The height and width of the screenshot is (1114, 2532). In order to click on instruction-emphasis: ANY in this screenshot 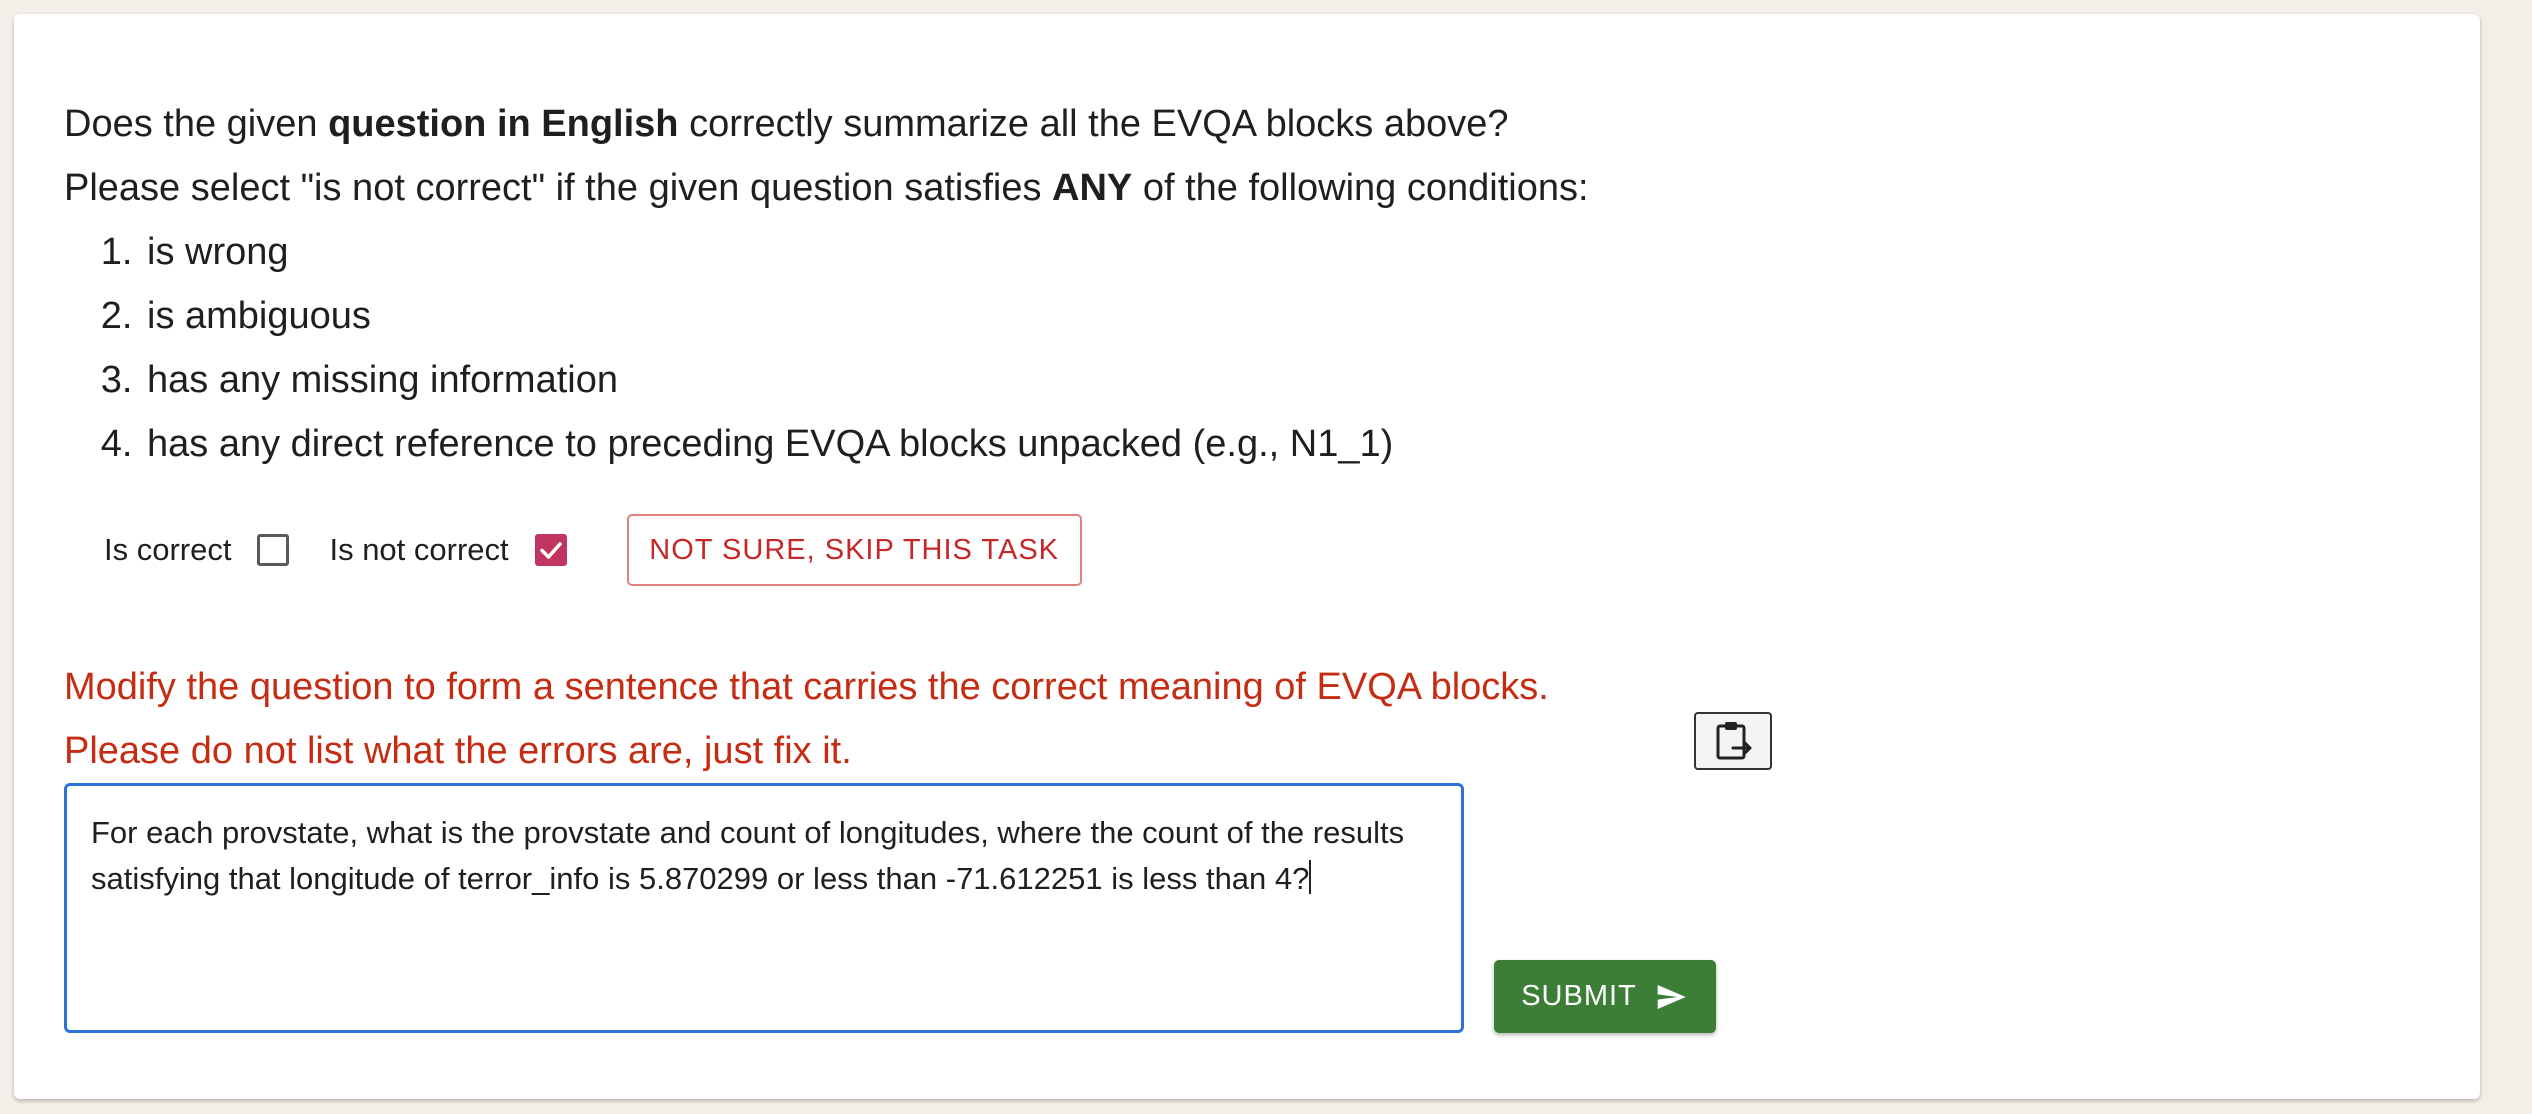, I will do `click(1092, 188)`.